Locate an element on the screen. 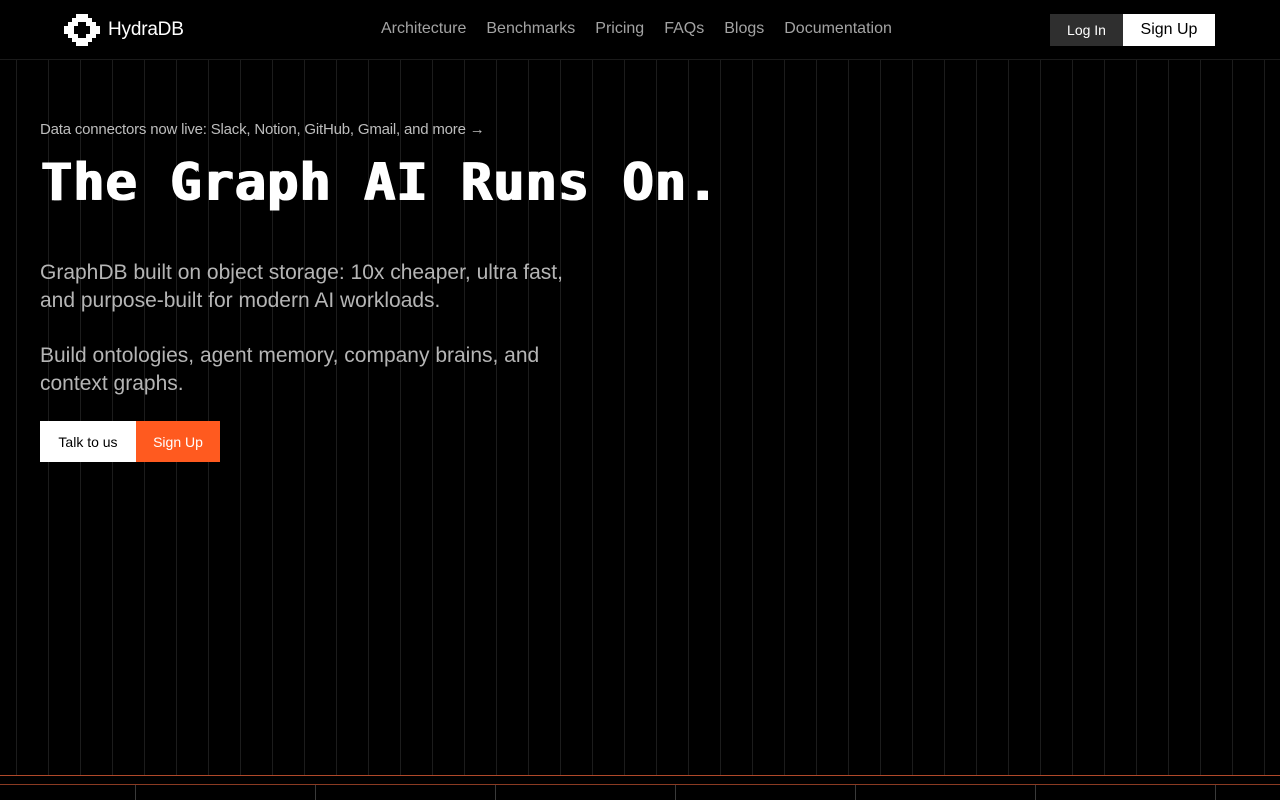  talk-to-us-button: Talk to us is located at coordinates (88, 441).